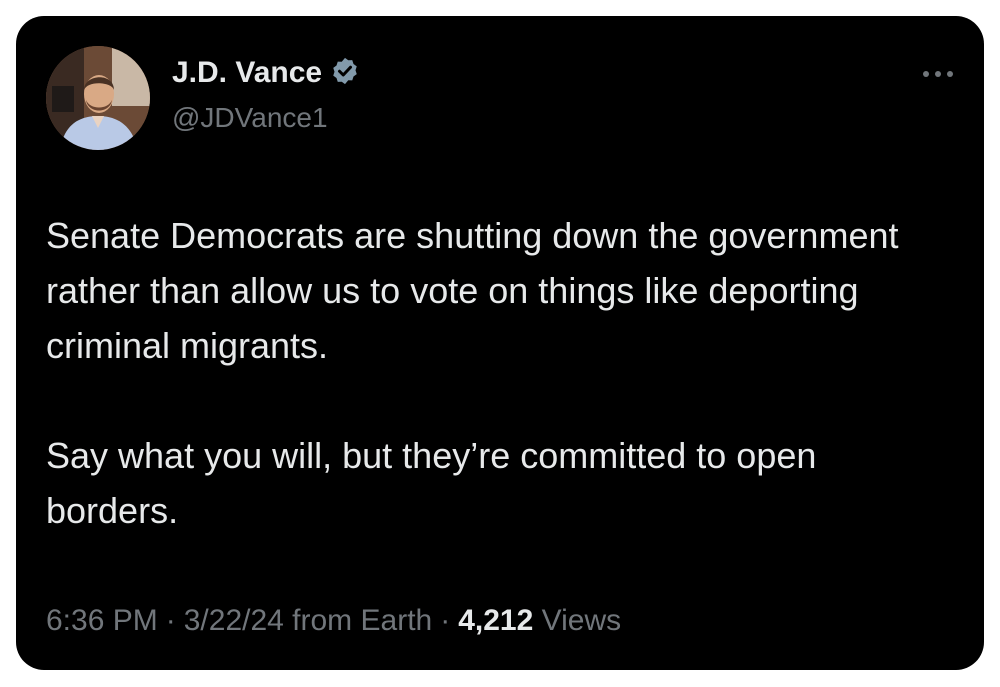  I want to click on tweet-meta: 6:36 PM · 3/22/24 from Earth · 4,212 Views, so click(333, 621).